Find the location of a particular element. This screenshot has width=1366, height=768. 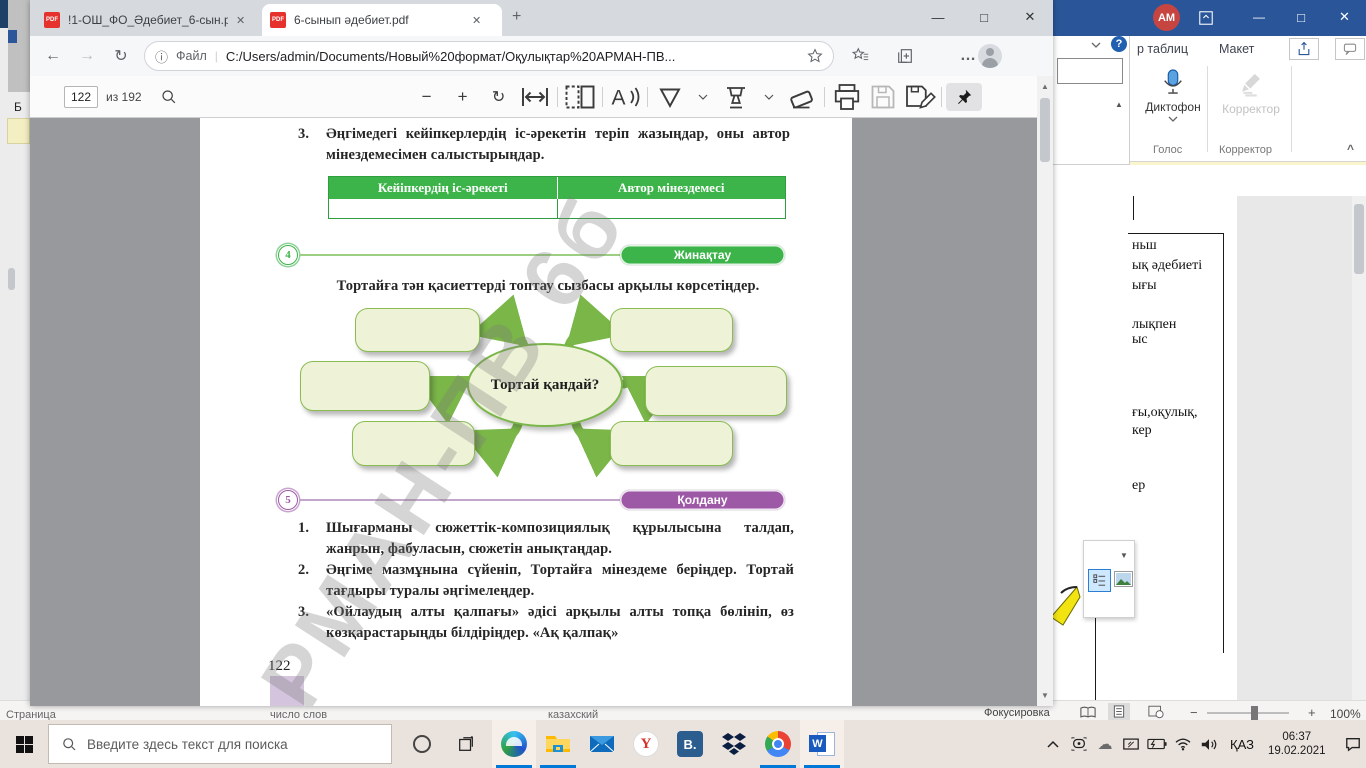

tray-volume-button is located at coordinates (1209, 744).